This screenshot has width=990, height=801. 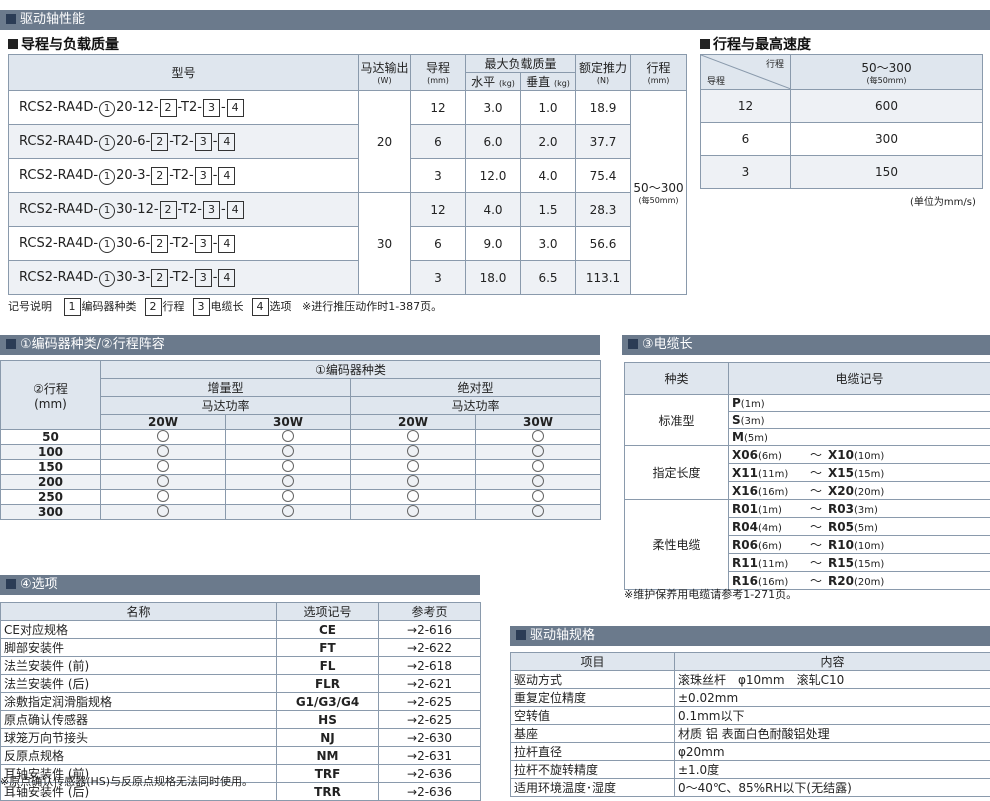 I want to click on cable-code-cell: R01(1m)～R03(3m), so click(x=859, y=509).